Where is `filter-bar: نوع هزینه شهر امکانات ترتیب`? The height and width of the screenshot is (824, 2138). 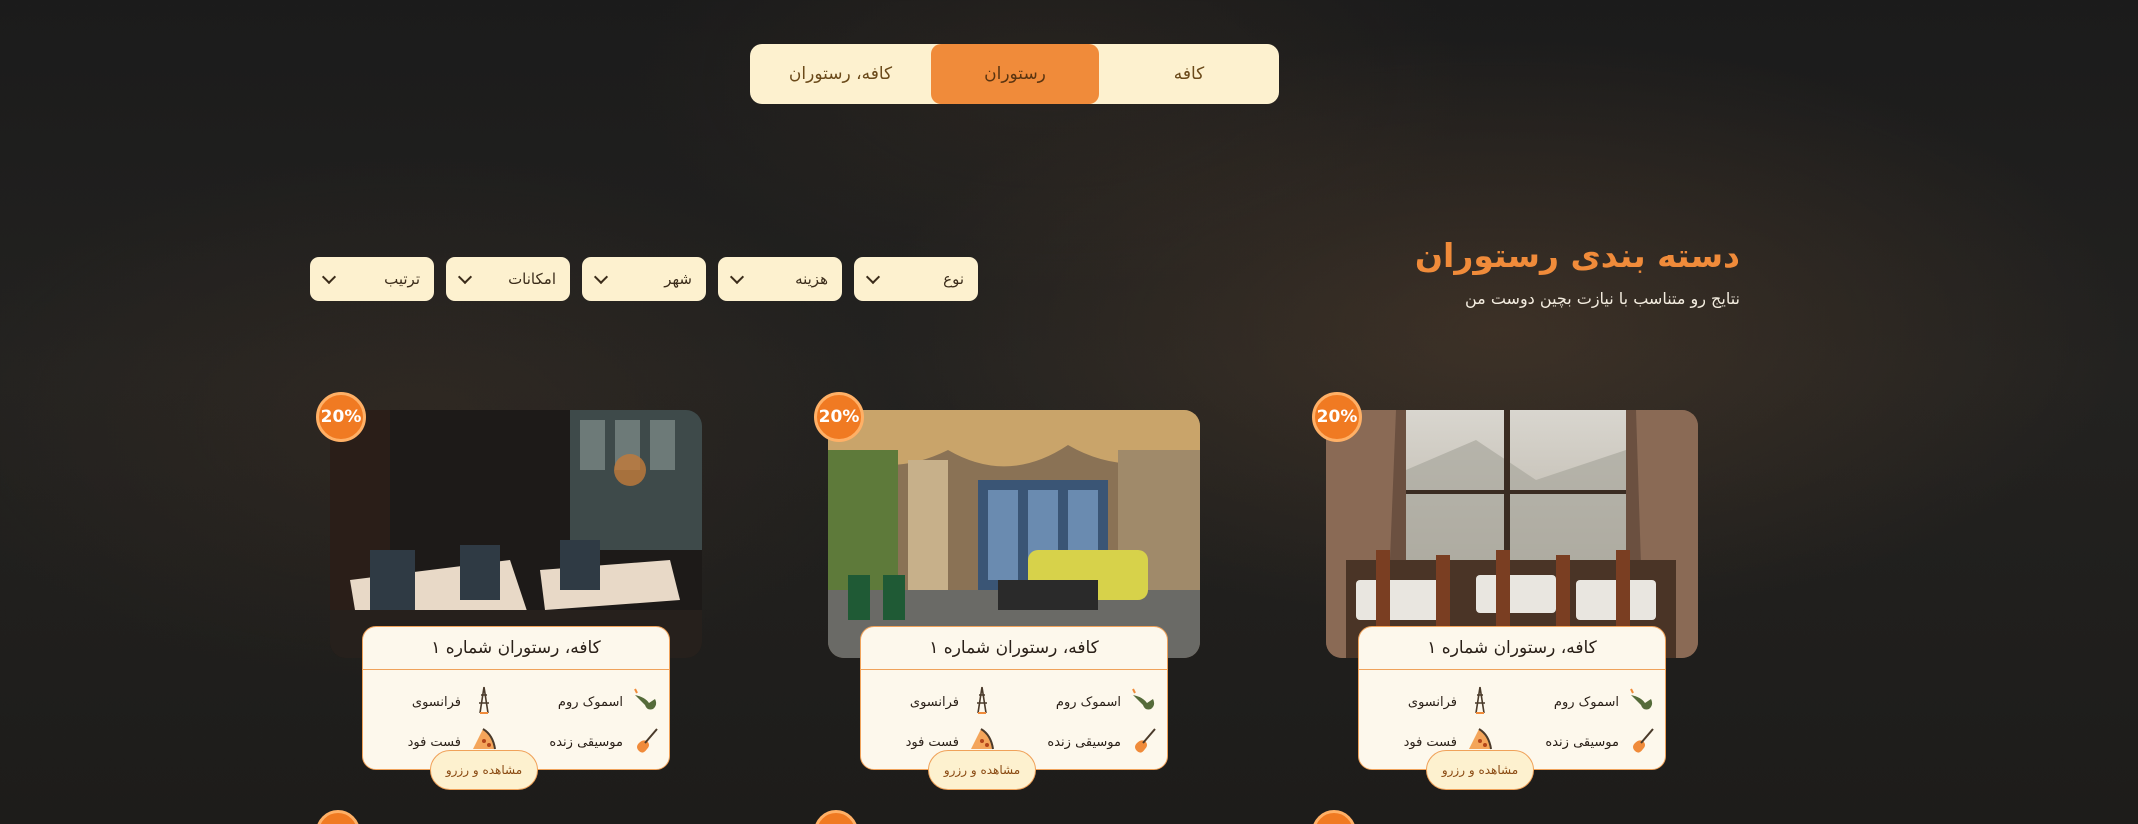
filter-bar: نوع هزینه شهر امکانات ترتیب is located at coordinates (644, 279).